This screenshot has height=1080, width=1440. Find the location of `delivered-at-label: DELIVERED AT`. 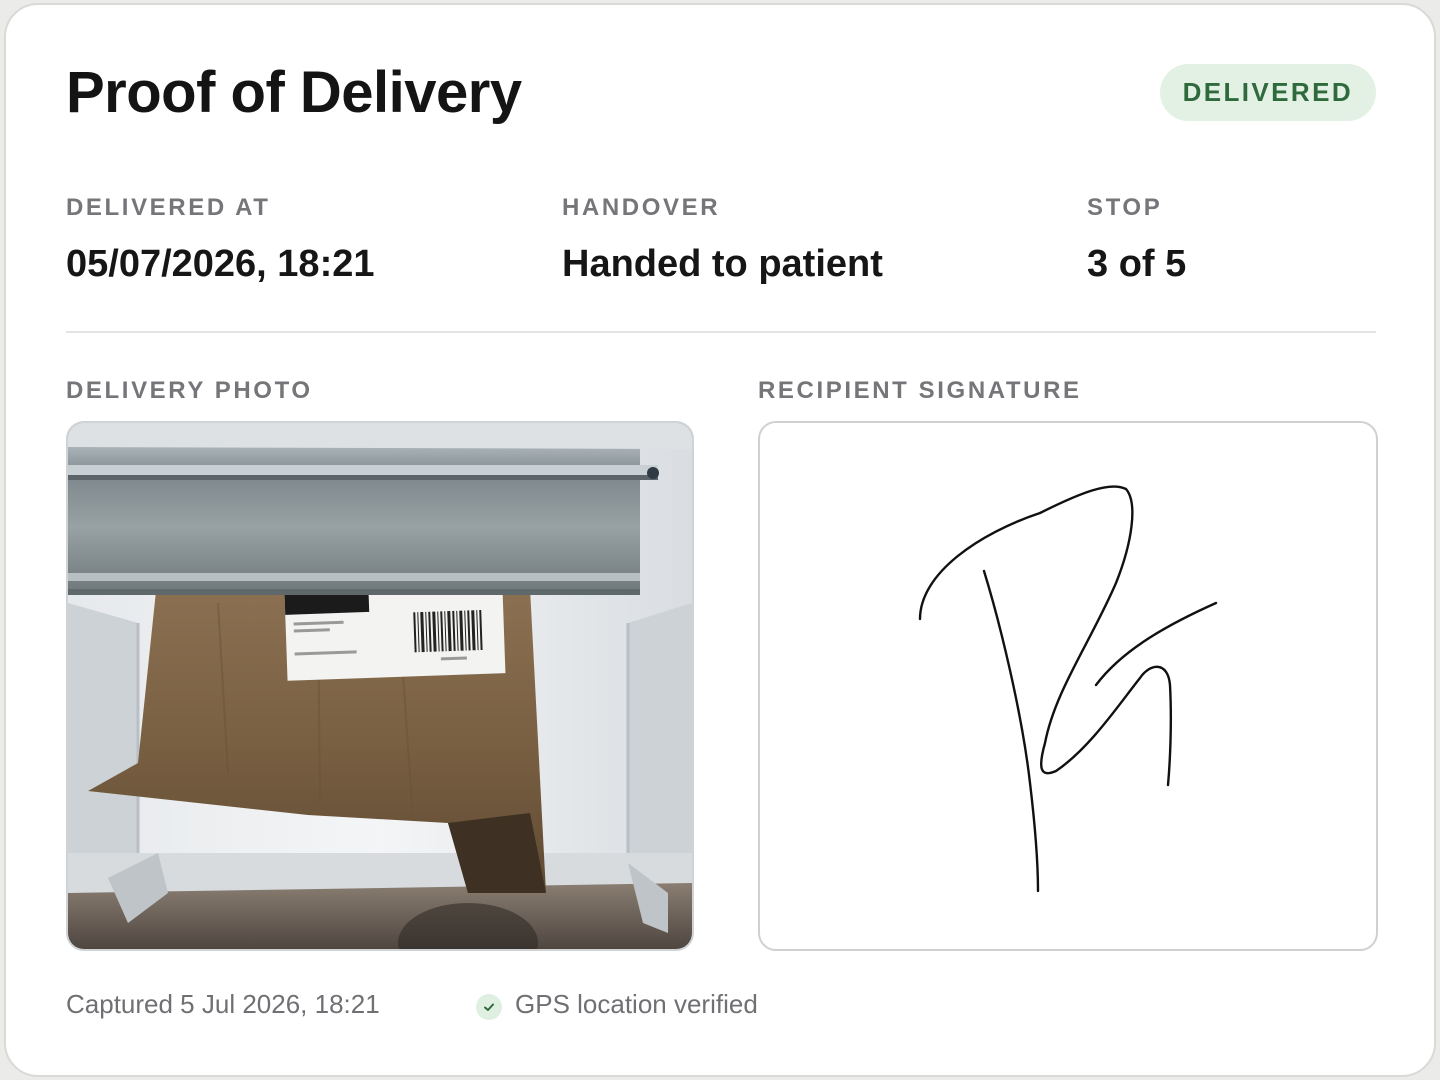

delivered-at-label: DELIVERED AT is located at coordinates (168, 207).